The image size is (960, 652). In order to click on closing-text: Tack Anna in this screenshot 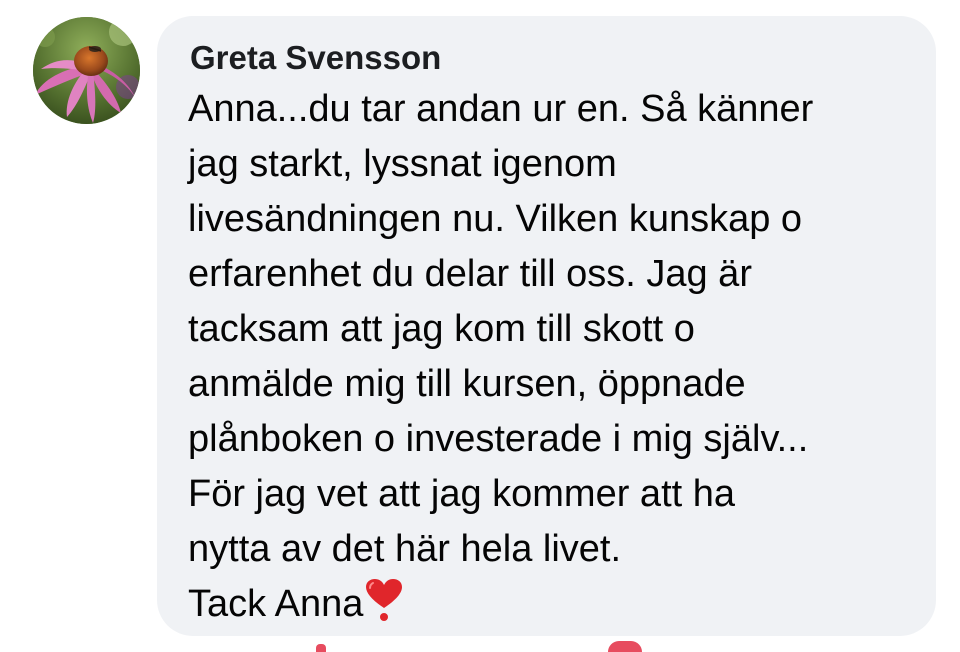, I will do `click(276, 604)`.